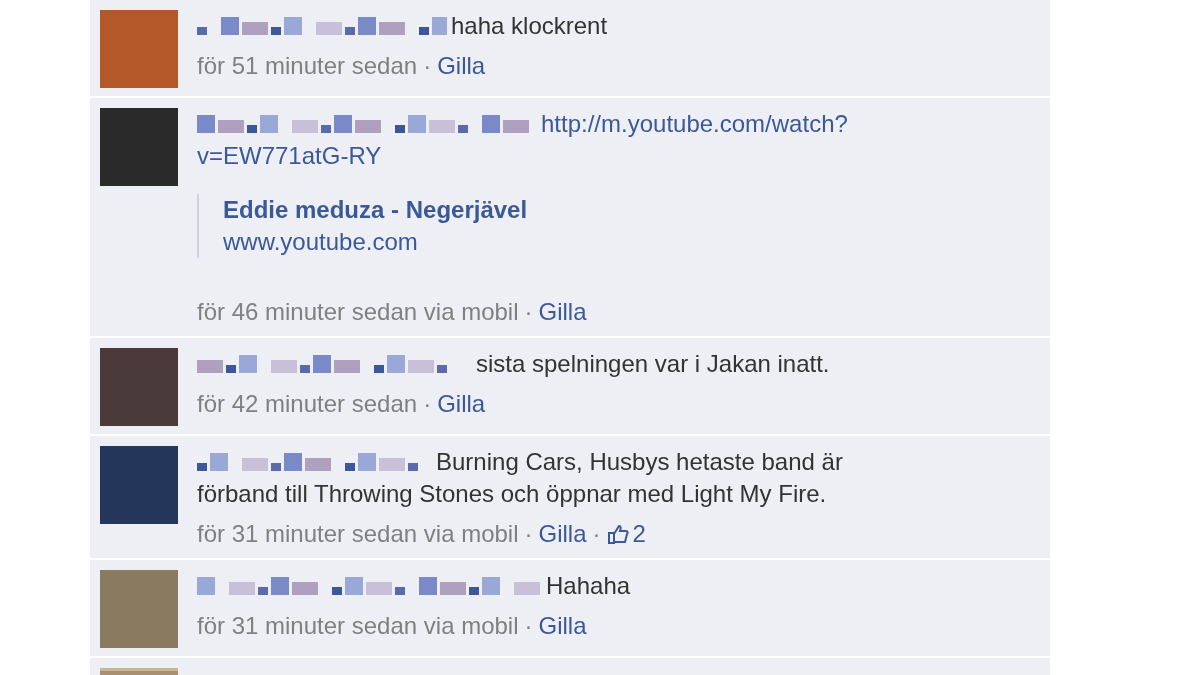 Image resolution: width=1199 pixels, height=675 pixels. What do you see at coordinates (307, 66) in the screenshot?
I see `comment-timestamp: för 51 minuter sedan` at bounding box center [307, 66].